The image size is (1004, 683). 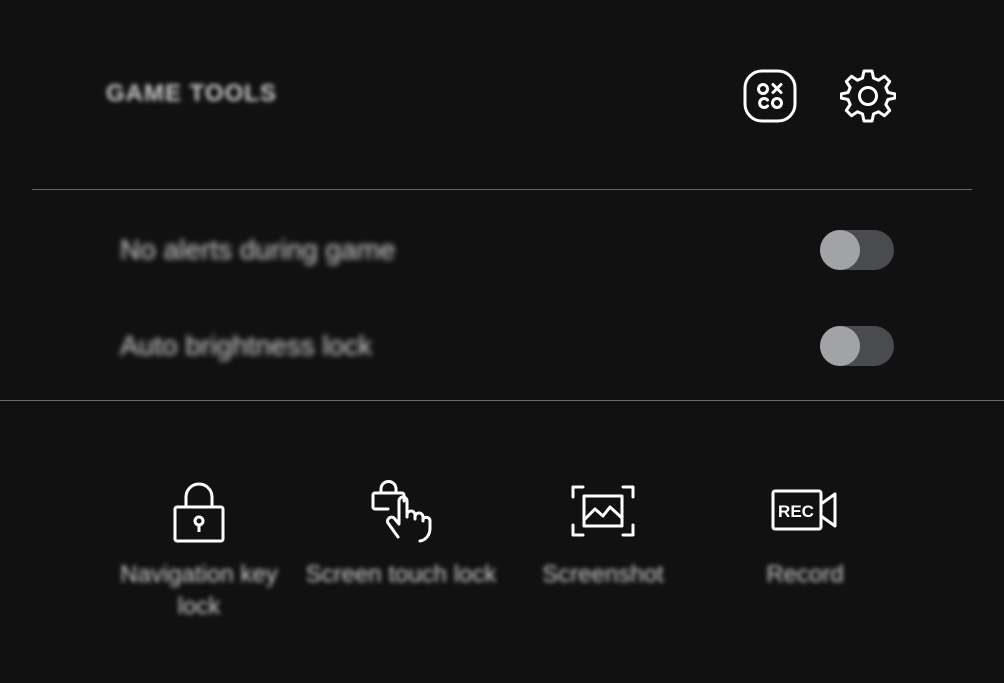 I want to click on screenshot-icon, so click(x=603, y=511).